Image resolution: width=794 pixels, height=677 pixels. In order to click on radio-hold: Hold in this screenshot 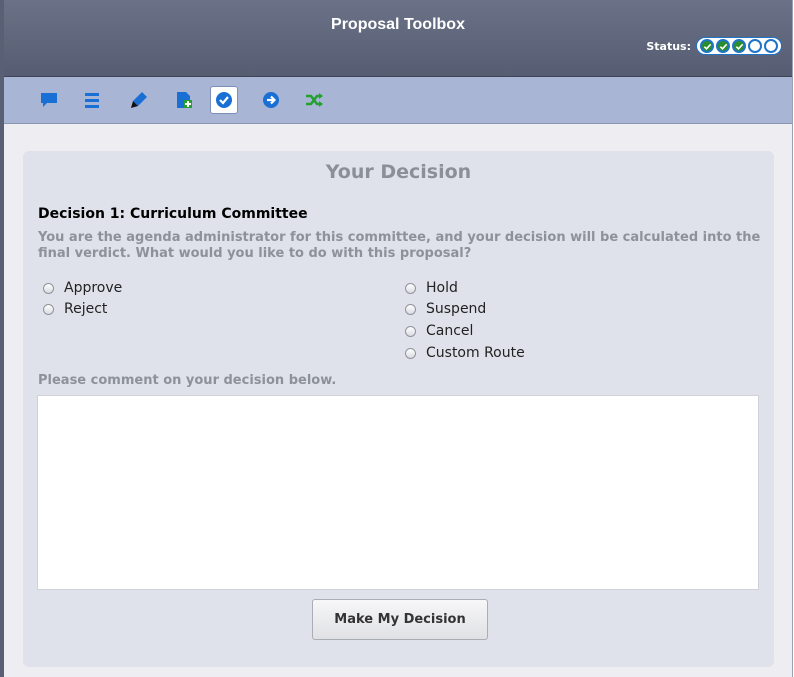, I will do `click(431, 288)`.